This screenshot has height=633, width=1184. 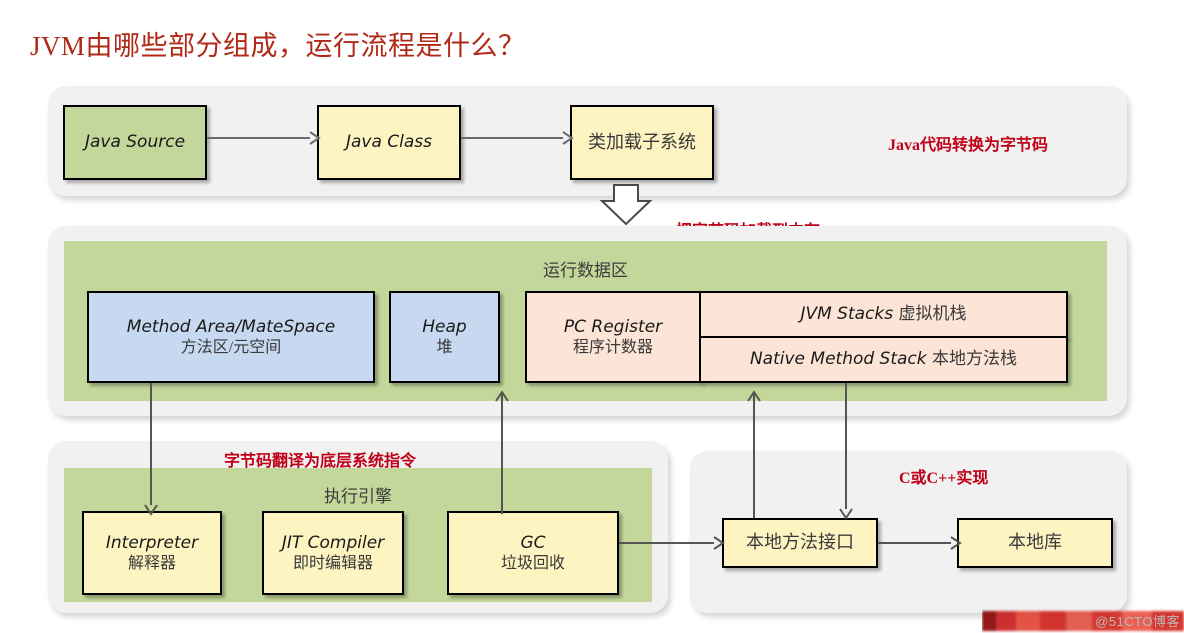 I want to click on arrow-engine-to-heap, so click(x=502, y=452).